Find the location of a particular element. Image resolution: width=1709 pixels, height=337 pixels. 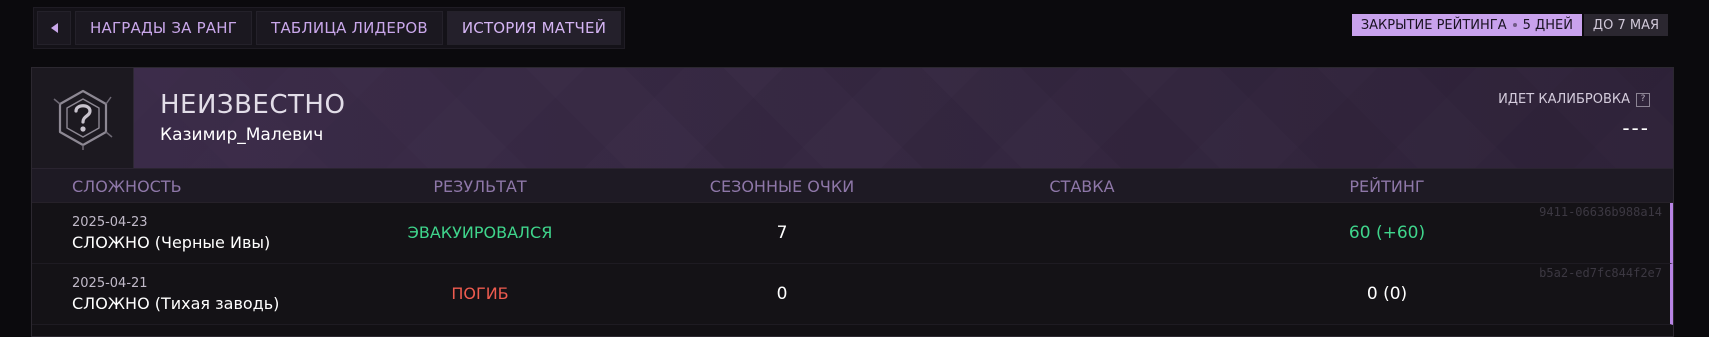

season-points: 7 is located at coordinates (782, 233).